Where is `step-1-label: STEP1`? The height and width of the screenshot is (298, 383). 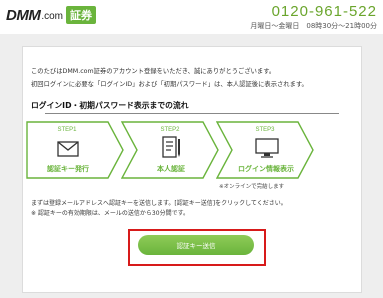 step-1-label: STEP1 is located at coordinates (67, 130).